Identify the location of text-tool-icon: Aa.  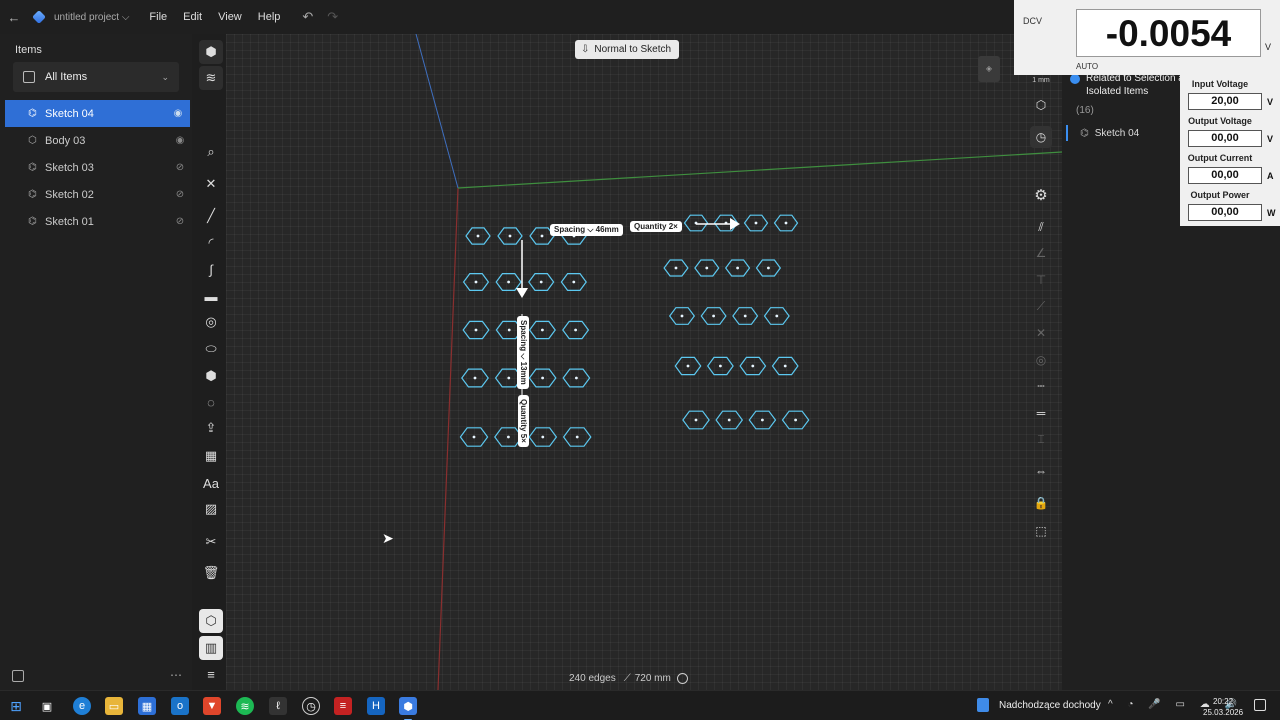
(211, 483).